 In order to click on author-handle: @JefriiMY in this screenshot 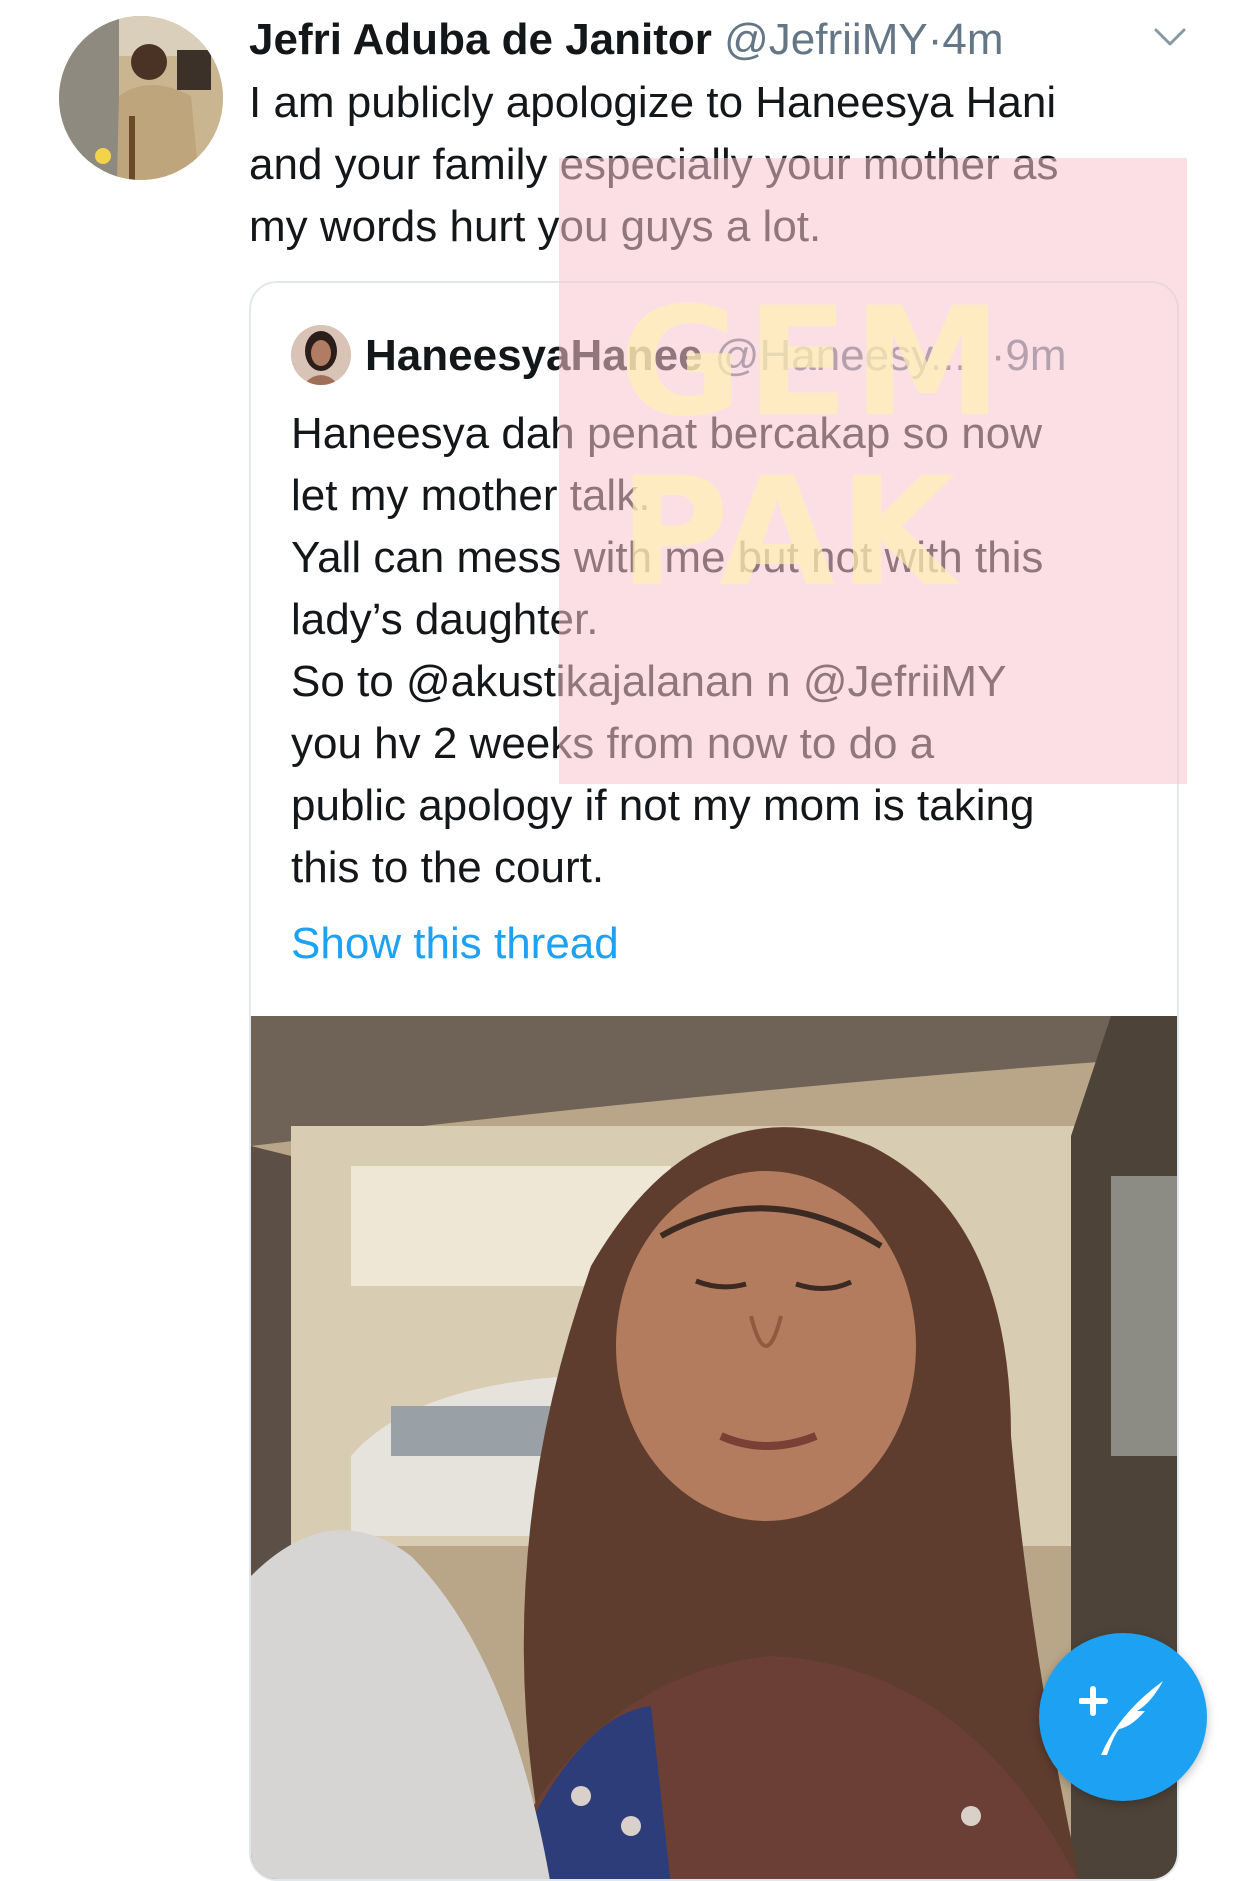, I will do `click(826, 39)`.